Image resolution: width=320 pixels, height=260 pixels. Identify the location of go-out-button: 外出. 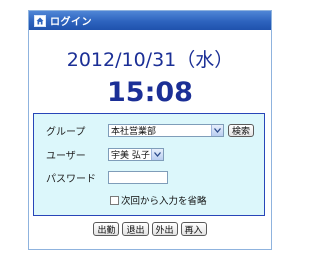
(164, 229).